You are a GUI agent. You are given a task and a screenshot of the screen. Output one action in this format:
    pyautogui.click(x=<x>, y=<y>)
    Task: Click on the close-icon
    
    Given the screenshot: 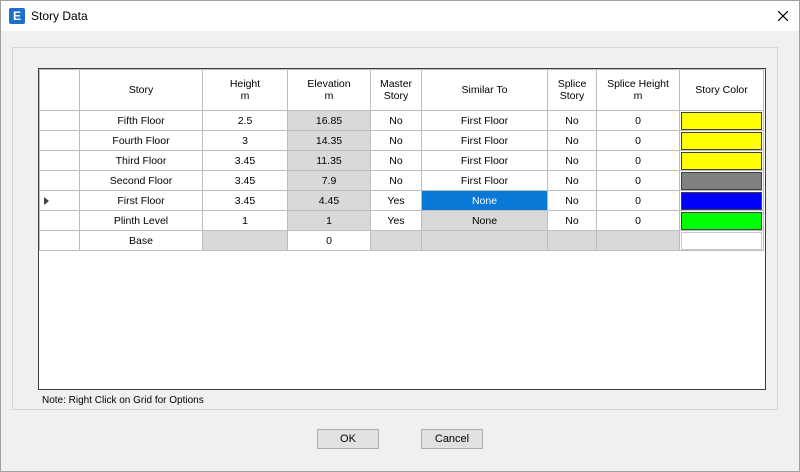 What is the action you would take?
    pyautogui.click(x=783, y=16)
    